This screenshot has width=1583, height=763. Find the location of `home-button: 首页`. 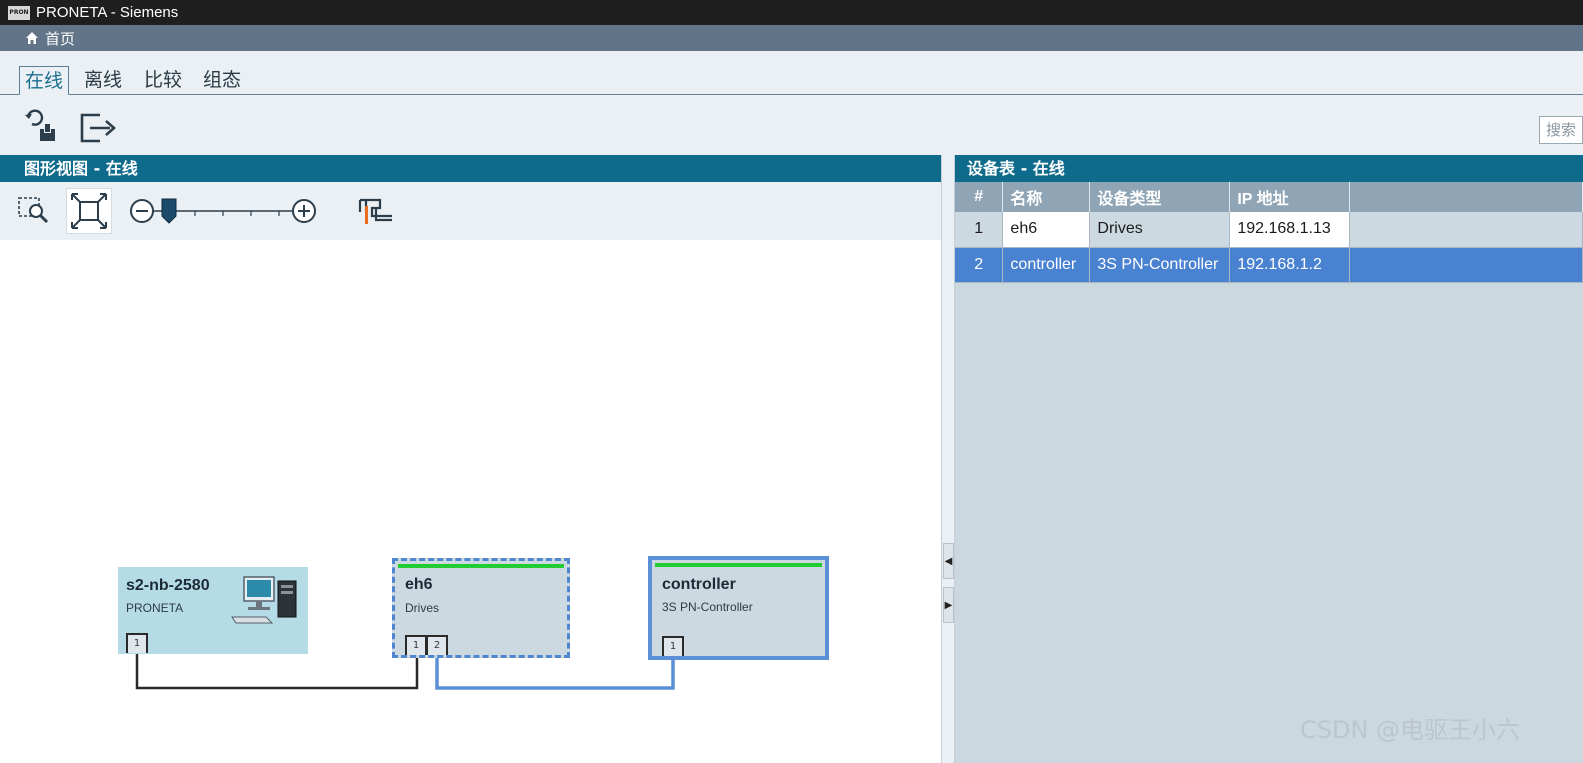

home-button: 首页 is located at coordinates (49, 38).